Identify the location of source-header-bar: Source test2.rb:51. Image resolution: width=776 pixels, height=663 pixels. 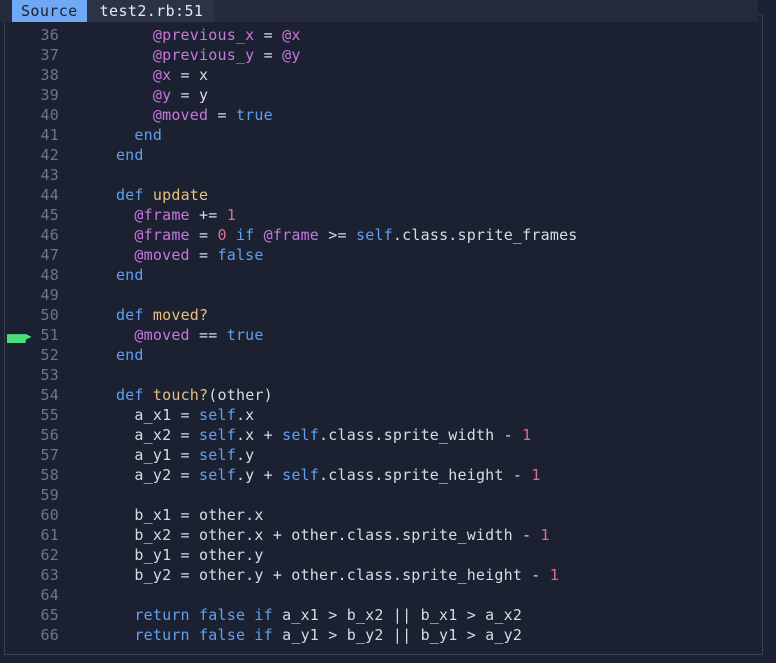
(379, 11).